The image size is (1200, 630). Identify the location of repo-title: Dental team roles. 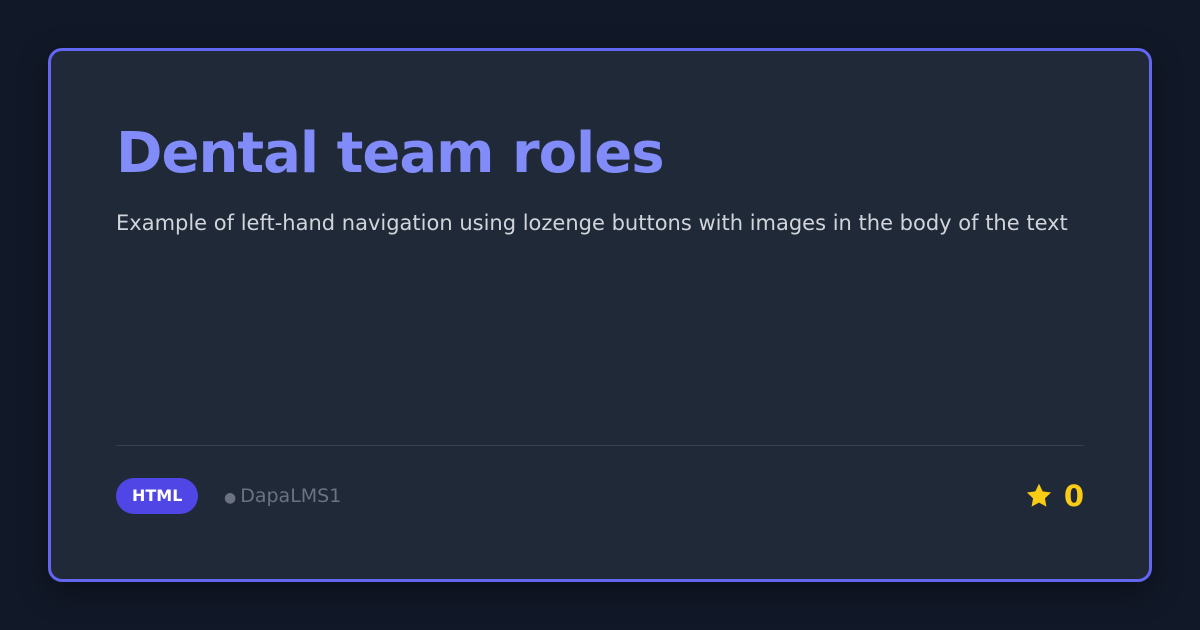
(390, 153).